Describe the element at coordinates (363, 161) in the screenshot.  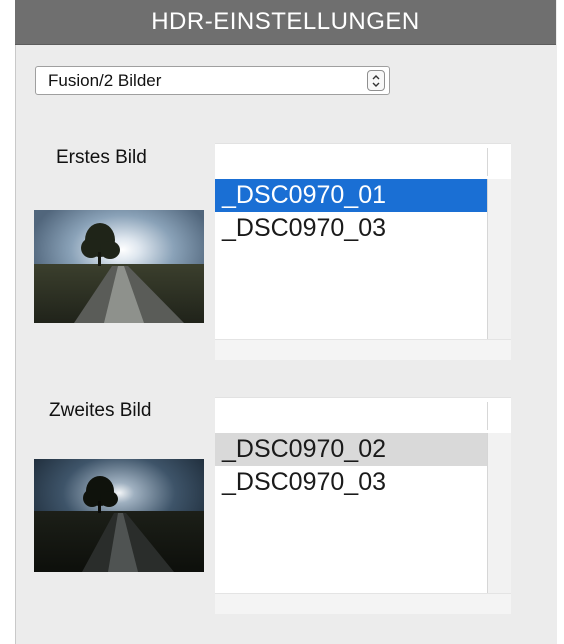
I see `first-list-header` at that location.